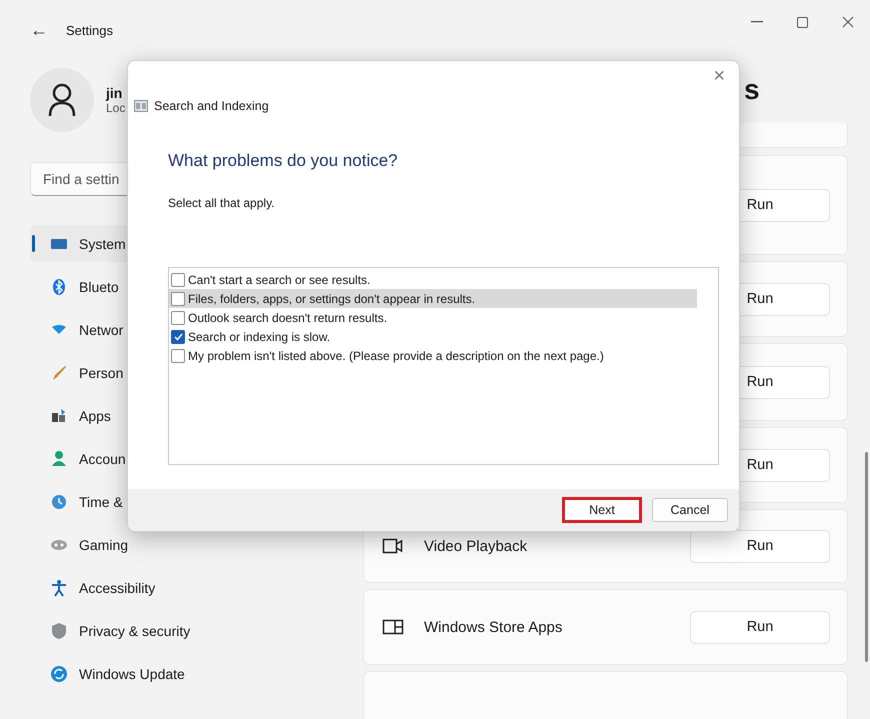  Describe the element at coordinates (222, 203) in the screenshot. I see `instruction-text: Select all that apply.` at that location.